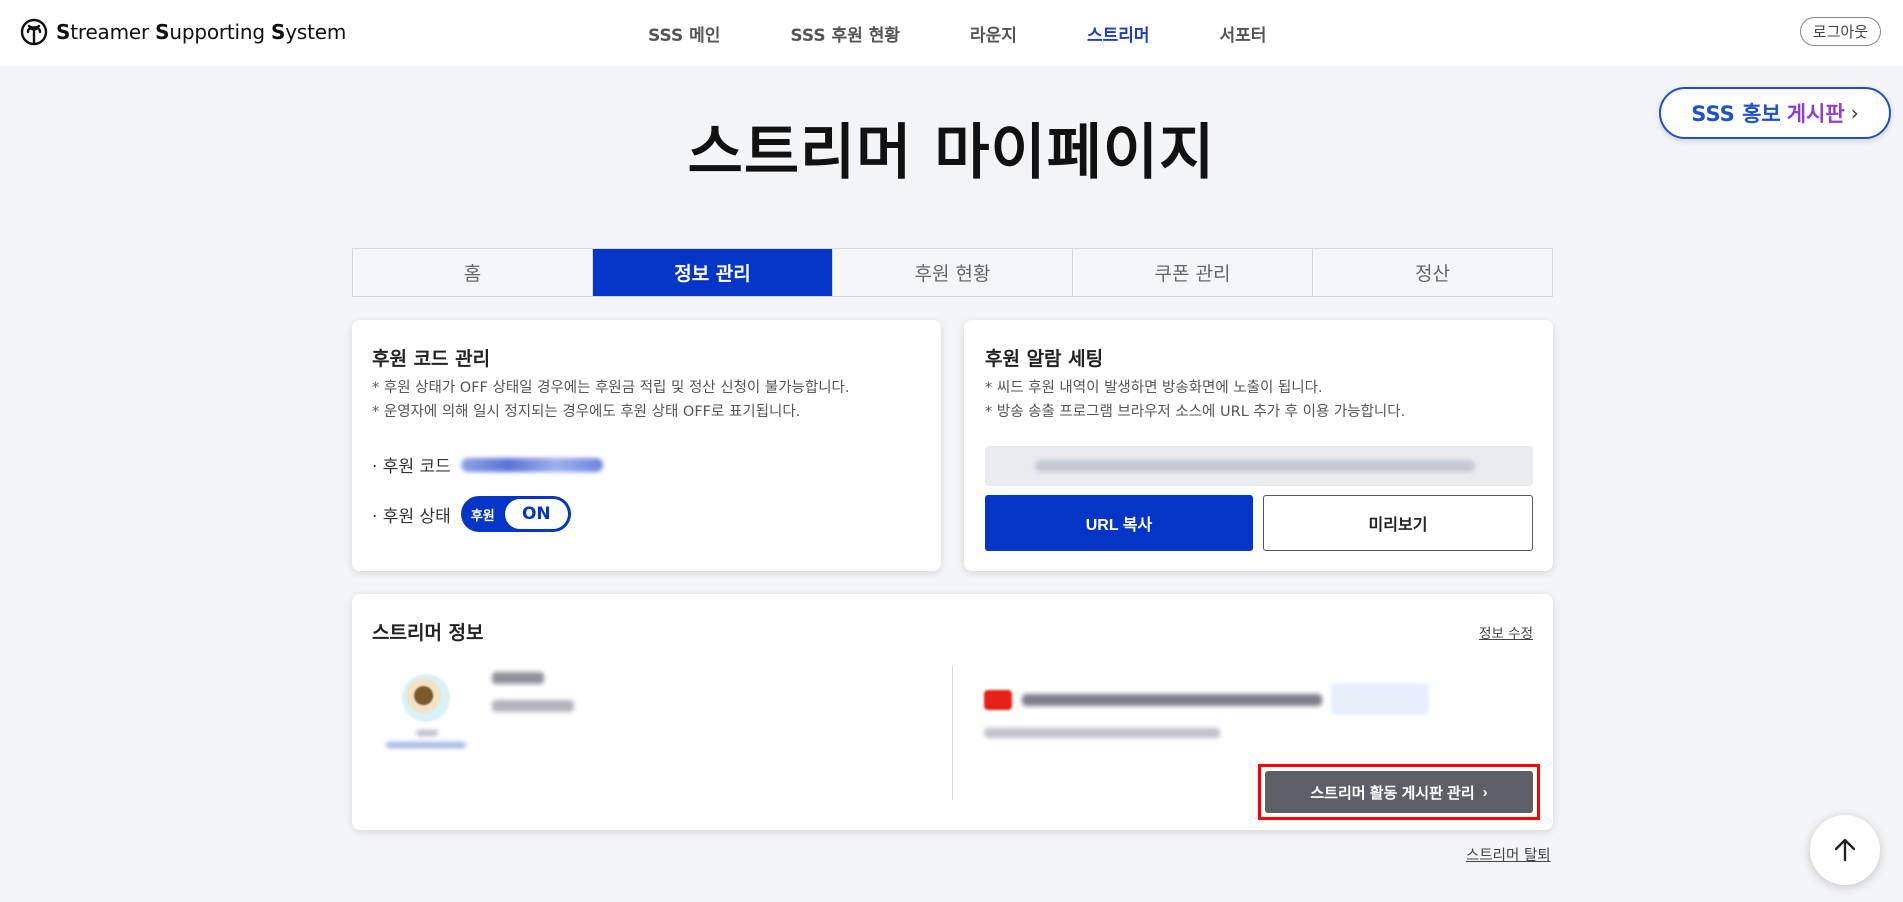  What do you see at coordinates (998, 700) in the screenshot?
I see `youtube-icon` at bounding box center [998, 700].